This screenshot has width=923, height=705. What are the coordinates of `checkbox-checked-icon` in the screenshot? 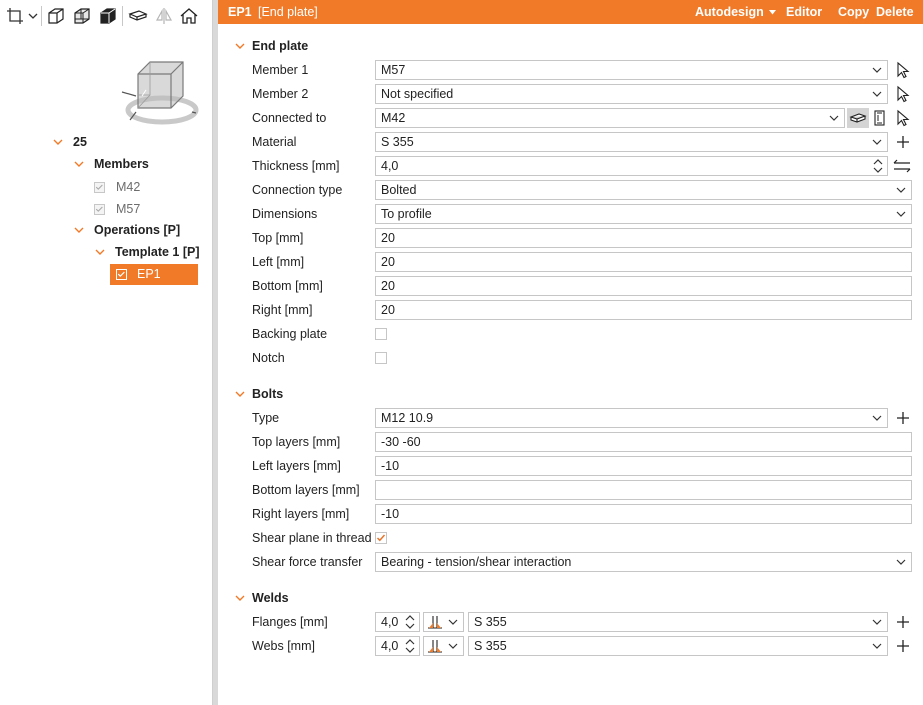 It's located at (121, 274).